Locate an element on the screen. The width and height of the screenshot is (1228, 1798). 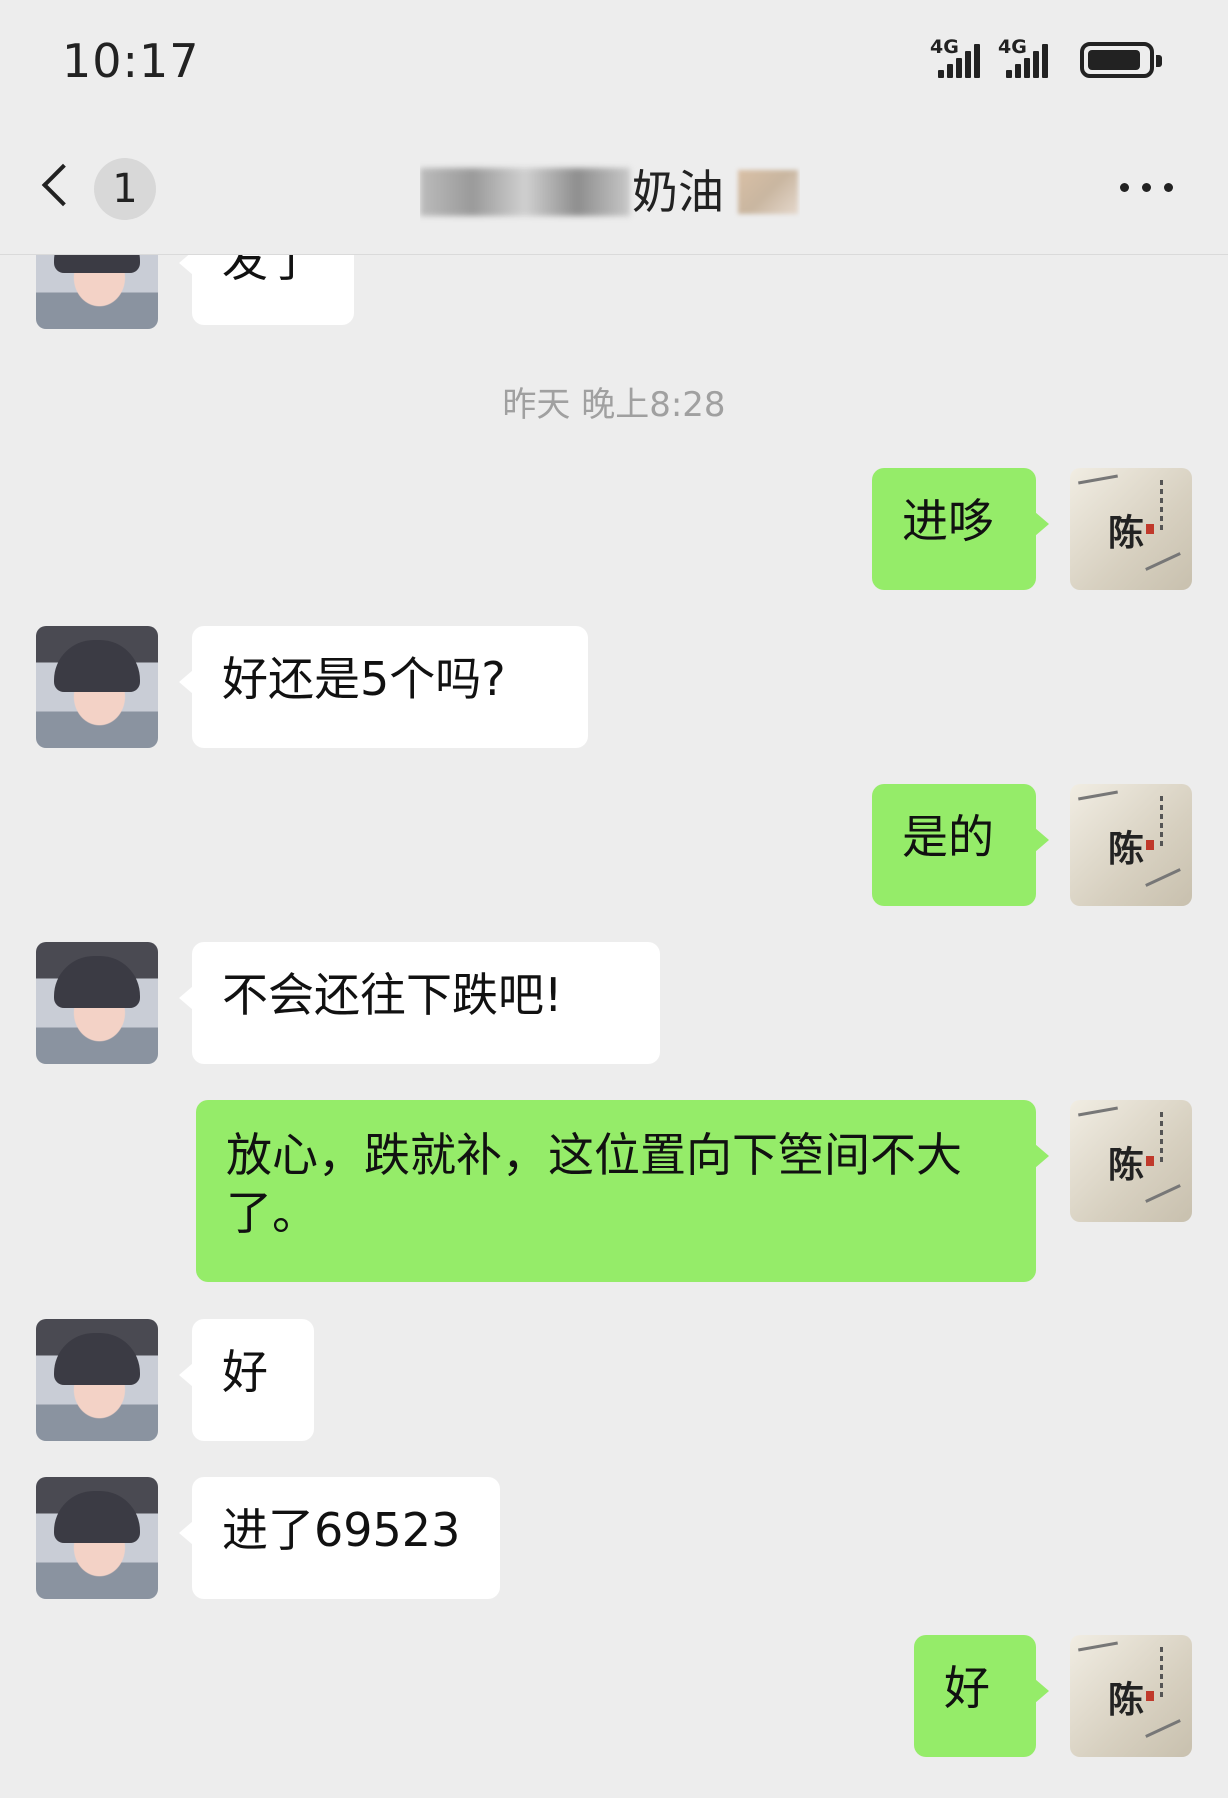
message-timestamp: 昨天 晚上8:28 is located at coordinates (614, 405).